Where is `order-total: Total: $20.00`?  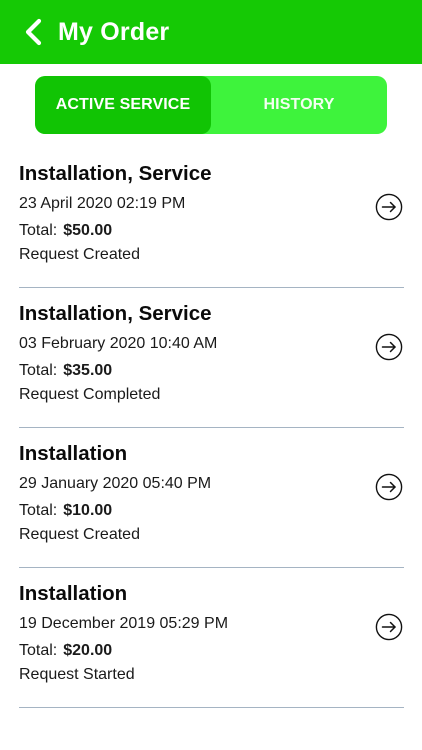 order-total: Total: $20.00 is located at coordinates (211, 651).